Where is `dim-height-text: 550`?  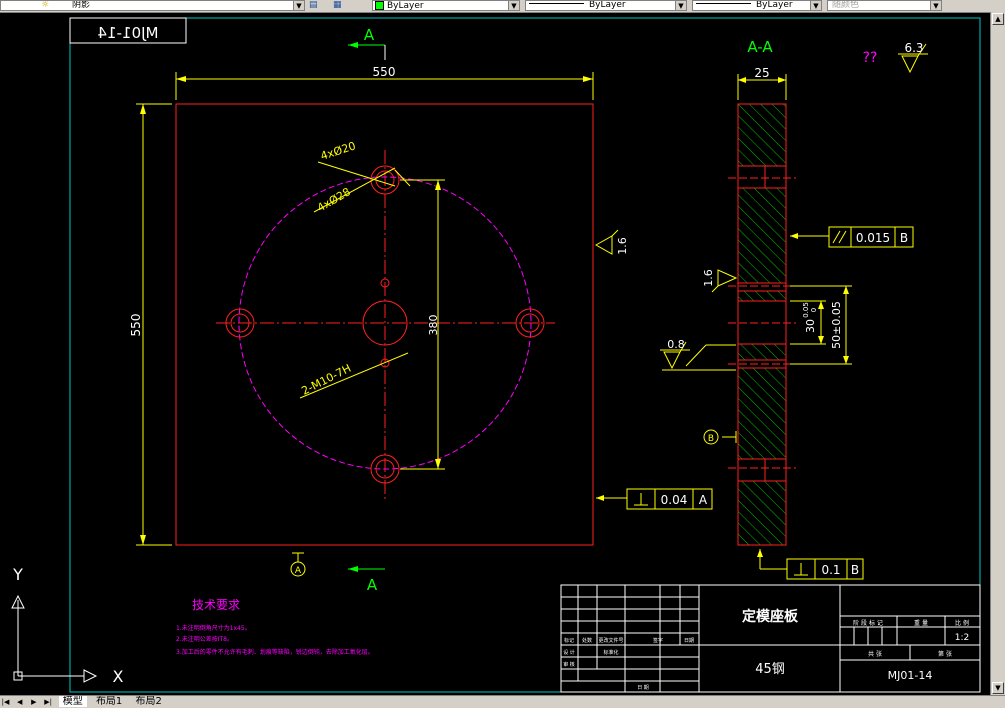 dim-height-text: 550 is located at coordinates (136, 325).